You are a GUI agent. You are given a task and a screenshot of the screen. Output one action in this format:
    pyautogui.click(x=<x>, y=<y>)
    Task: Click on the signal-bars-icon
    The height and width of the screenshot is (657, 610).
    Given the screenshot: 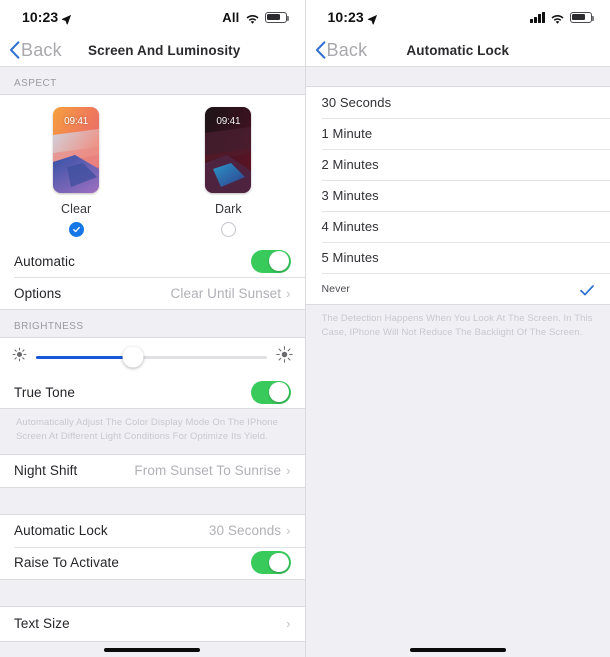 What is the action you would take?
    pyautogui.click(x=537, y=17)
    